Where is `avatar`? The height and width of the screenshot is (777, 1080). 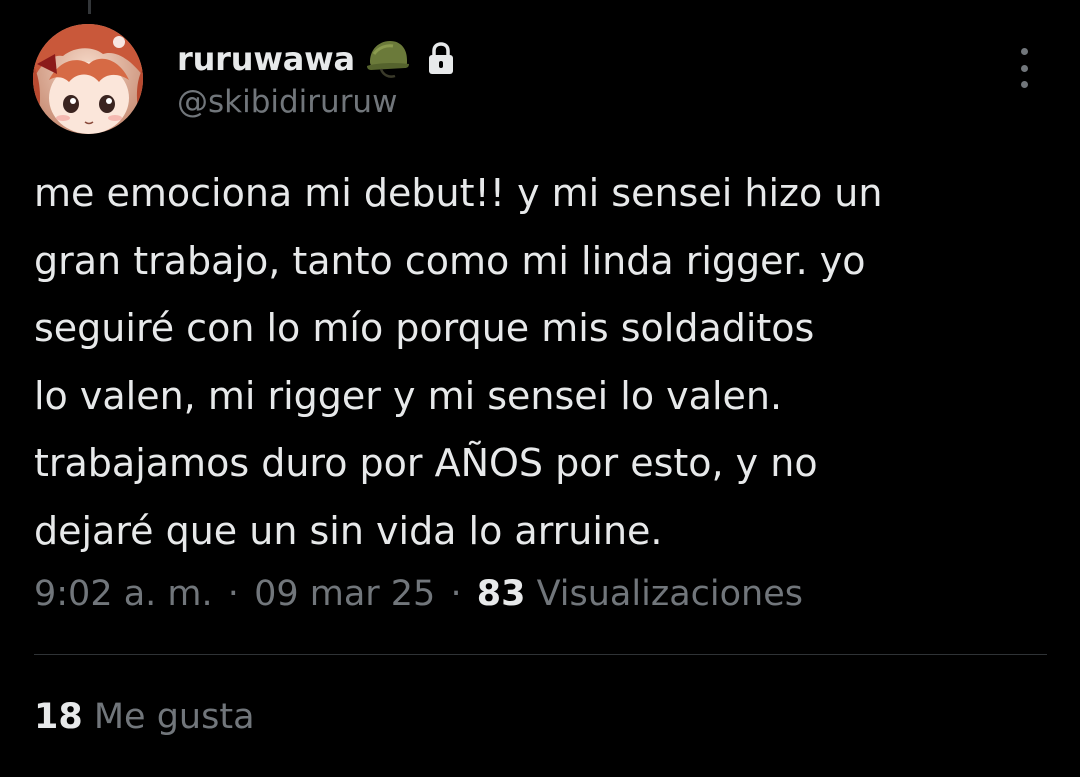
avatar is located at coordinates (88, 79).